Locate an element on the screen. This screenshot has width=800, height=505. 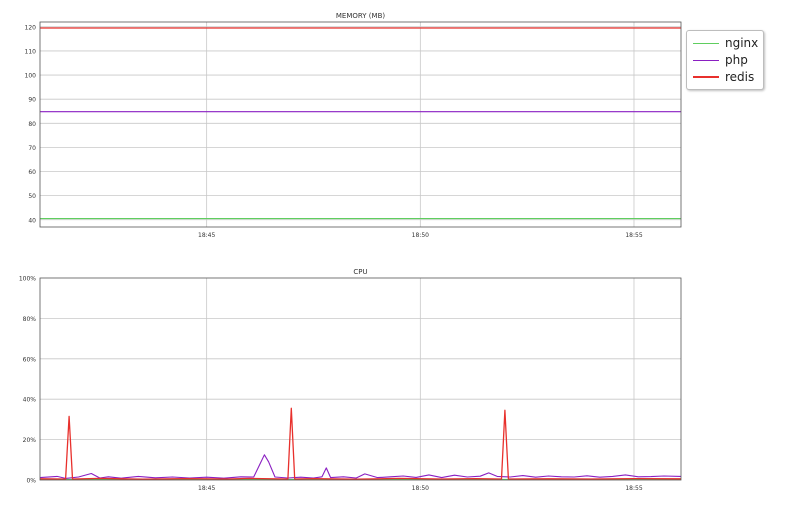
legend-label-php: php is located at coordinates (736, 60).